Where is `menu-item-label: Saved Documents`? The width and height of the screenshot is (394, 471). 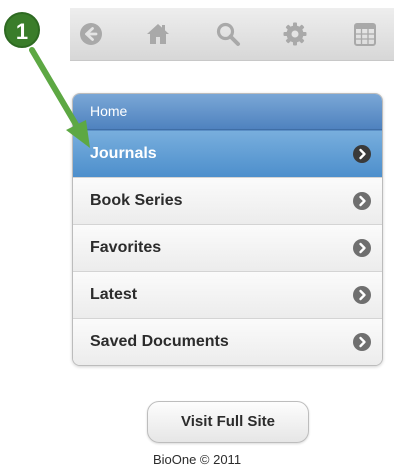
menu-item-label: Saved Documents is located at coordinates (159, 341).